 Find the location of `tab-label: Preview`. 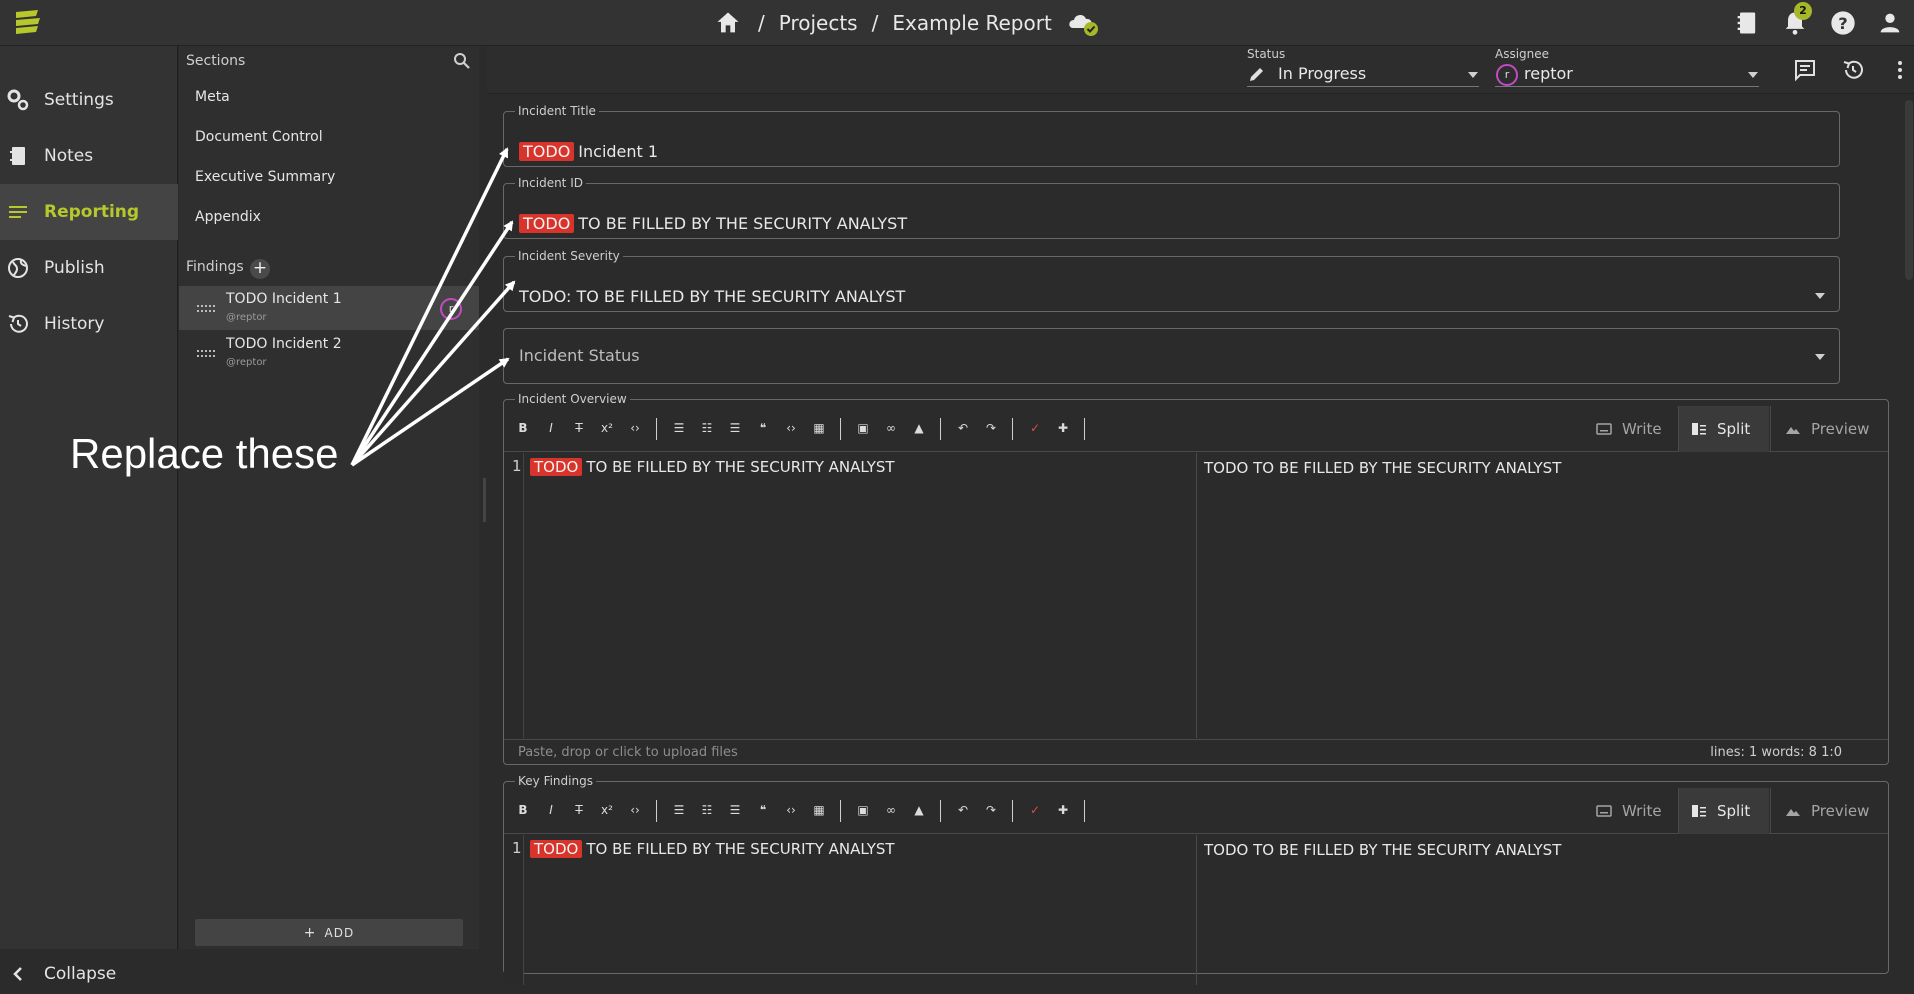

tab-label: Preview is located at coordinates (1840, 429).